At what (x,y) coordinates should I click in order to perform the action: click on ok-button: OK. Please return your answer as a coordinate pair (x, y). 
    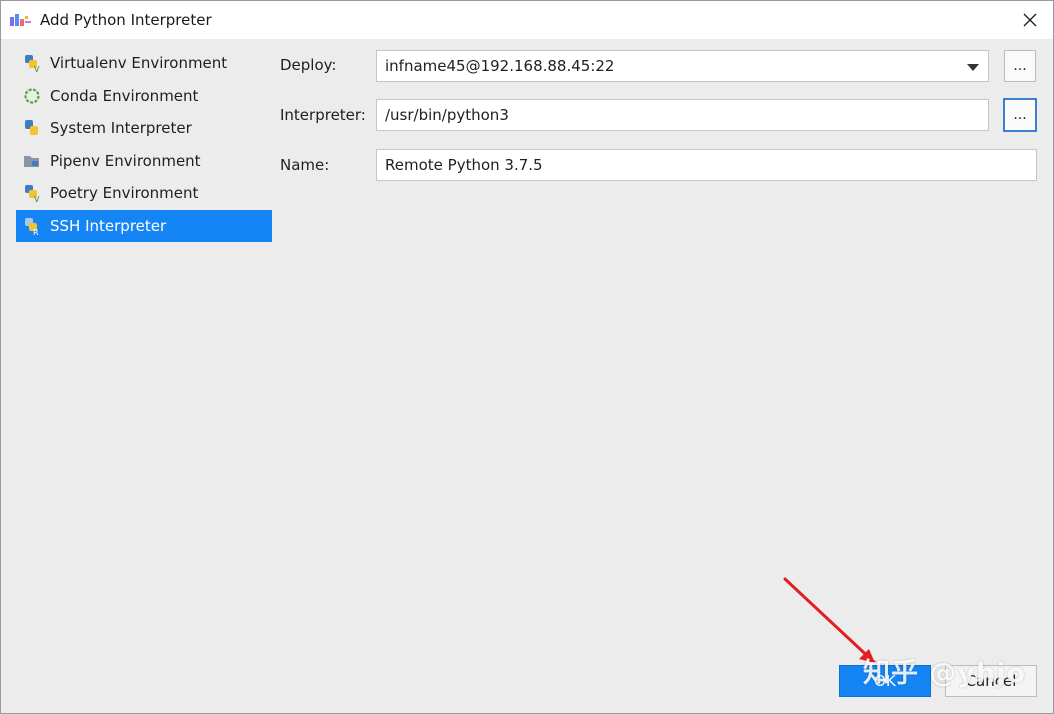
    Looking at the image, I should click on (885, 681).